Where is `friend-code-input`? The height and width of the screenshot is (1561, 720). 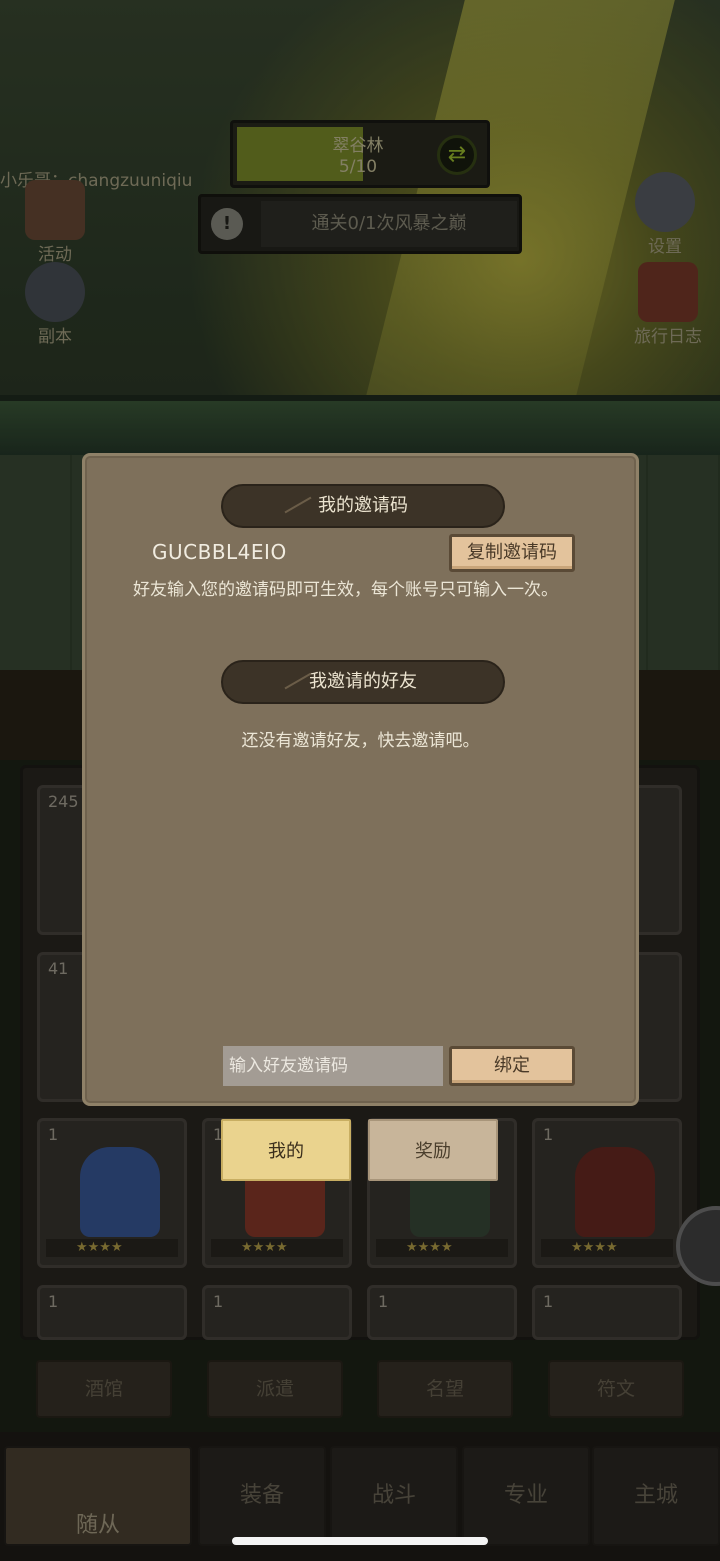
friend-code-input is located at coordinates (333, 1066).